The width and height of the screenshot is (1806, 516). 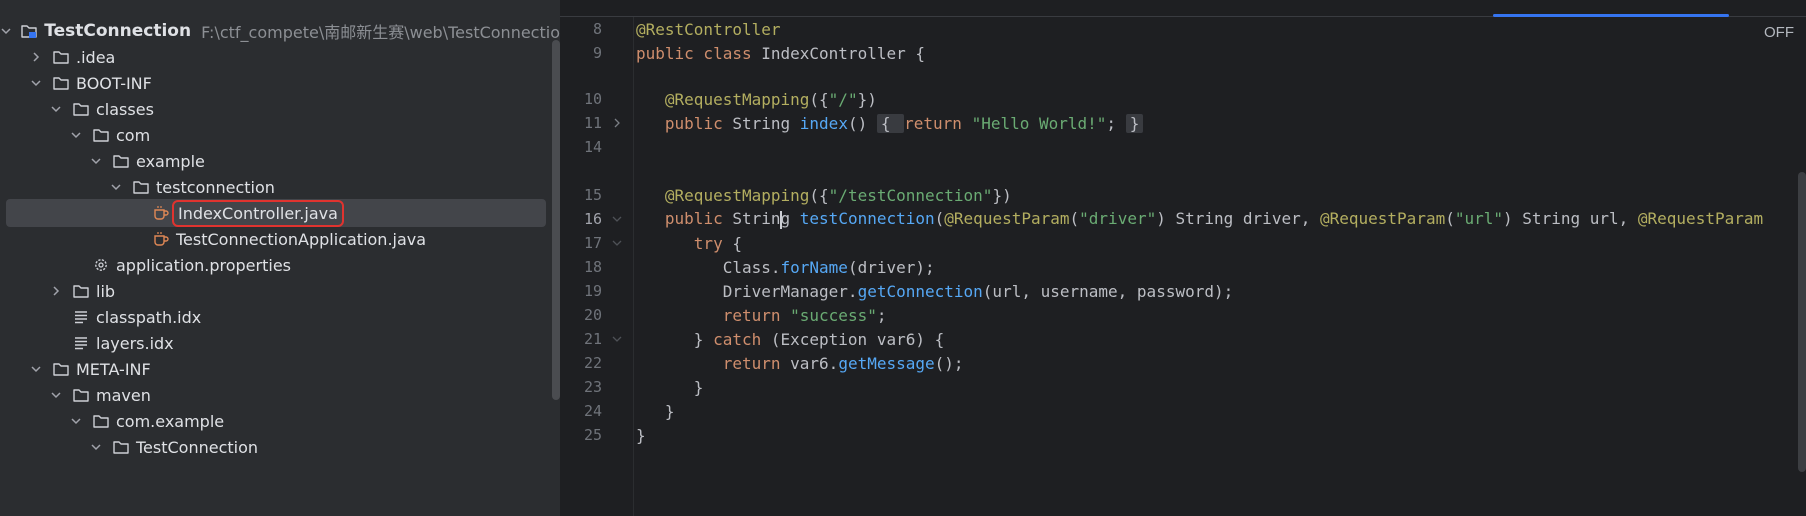 What do you see at coordinates (113, 369) in the screenshot?
I see `tree-item-label: META-INF` at bounding box center [113, 369].